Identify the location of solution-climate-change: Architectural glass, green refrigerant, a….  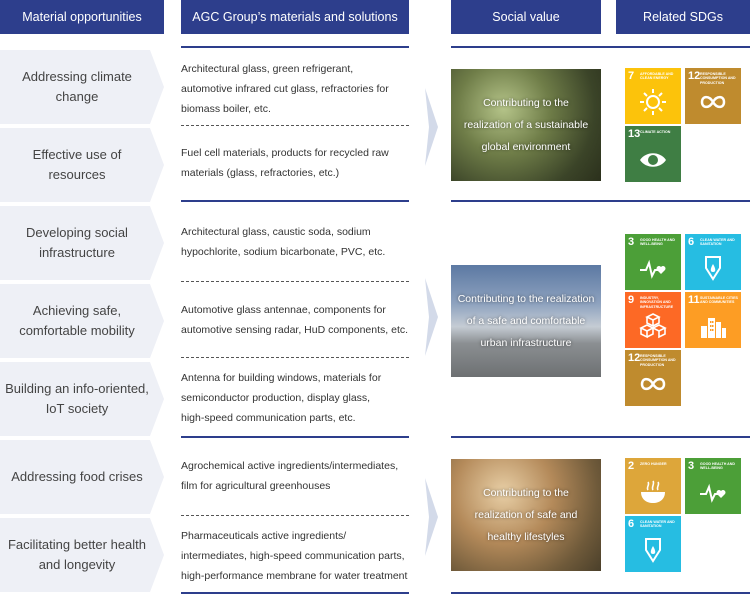
(285, 89).